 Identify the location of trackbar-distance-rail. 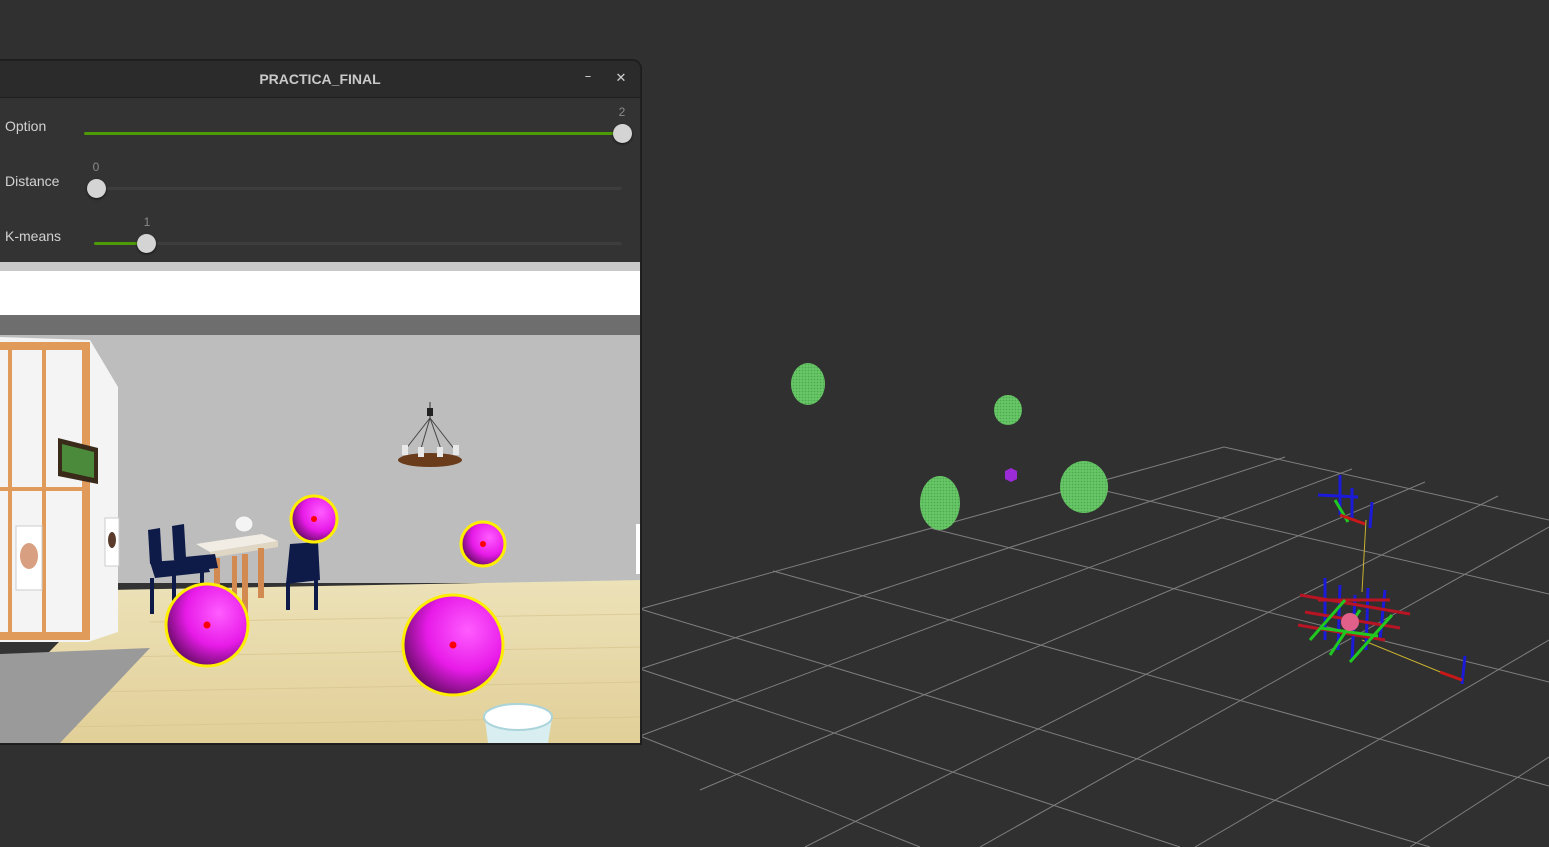
(354, 188).